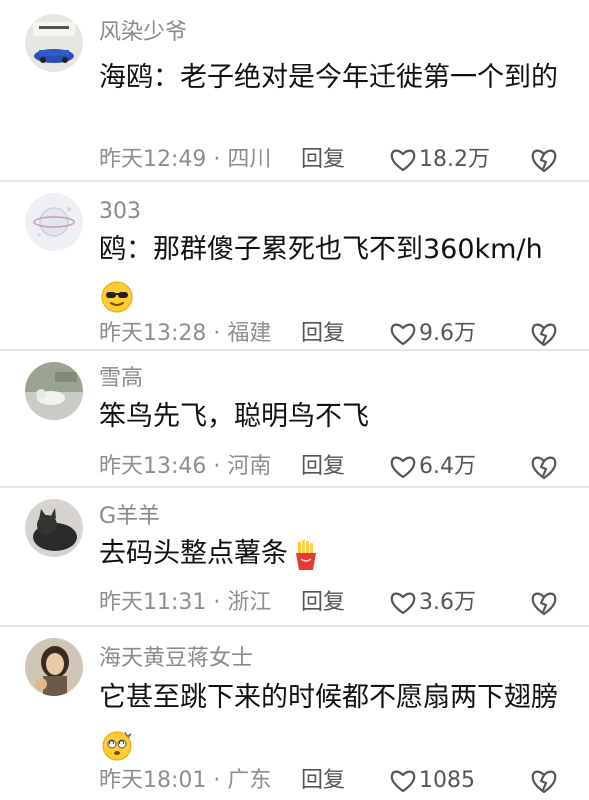 This screenshot has width=589, height=800. I want to click on like-count: 18.2万, so click(454, 159).